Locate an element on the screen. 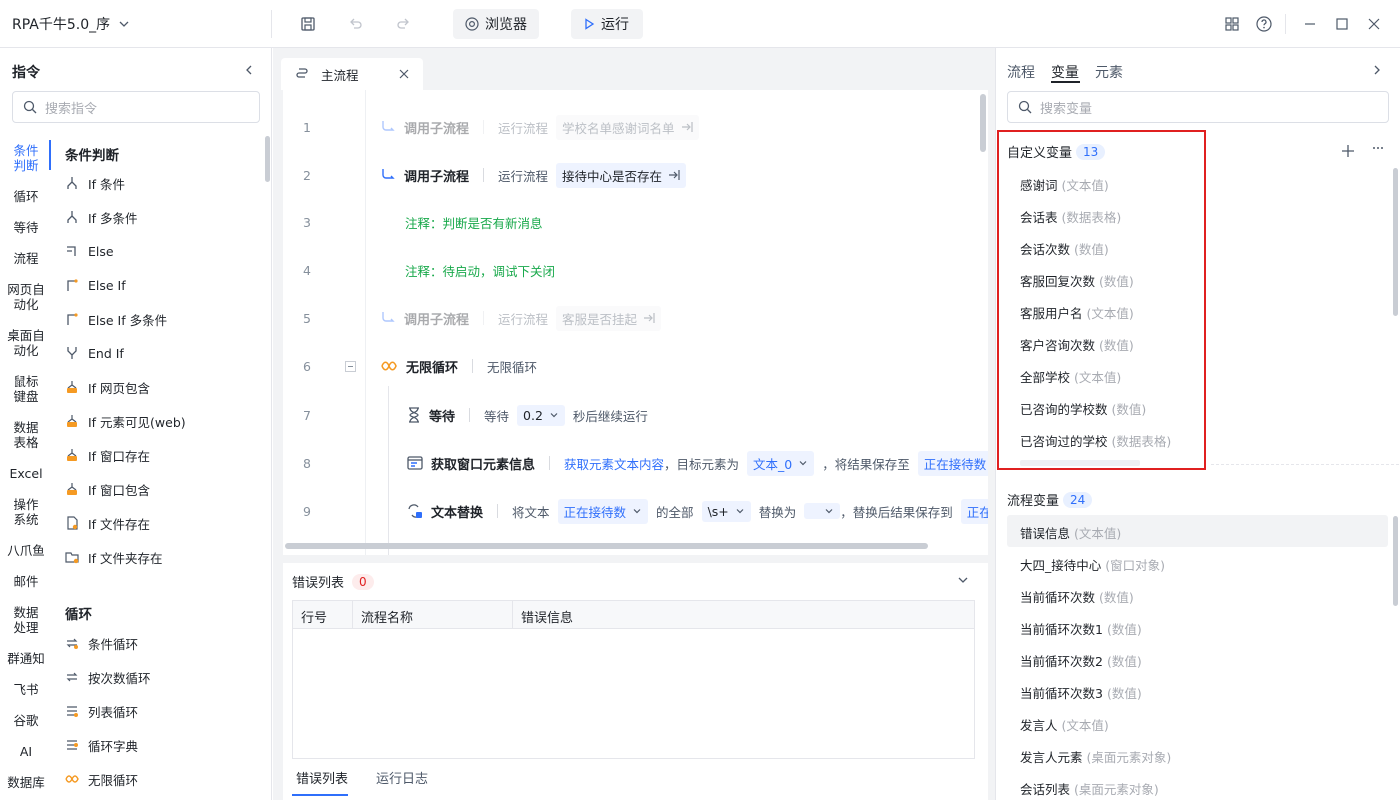 Image resolution: width=1400 pixels, height=800 pixels. output-variable-chip: 正在接待数 is located at coordinates (952, 463).